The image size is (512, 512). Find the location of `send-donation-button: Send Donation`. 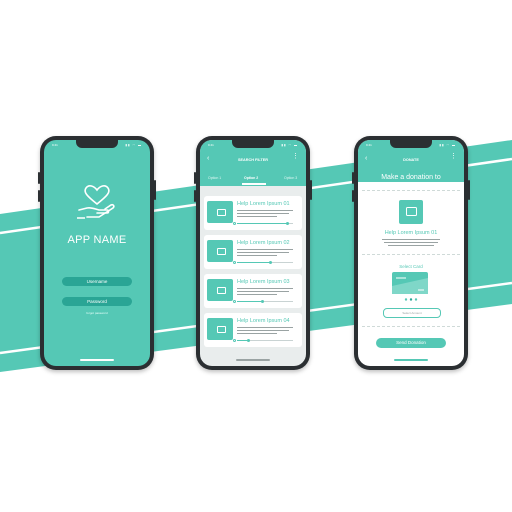

send-donation-button: Send Donation is located at coordinates (411, 343).